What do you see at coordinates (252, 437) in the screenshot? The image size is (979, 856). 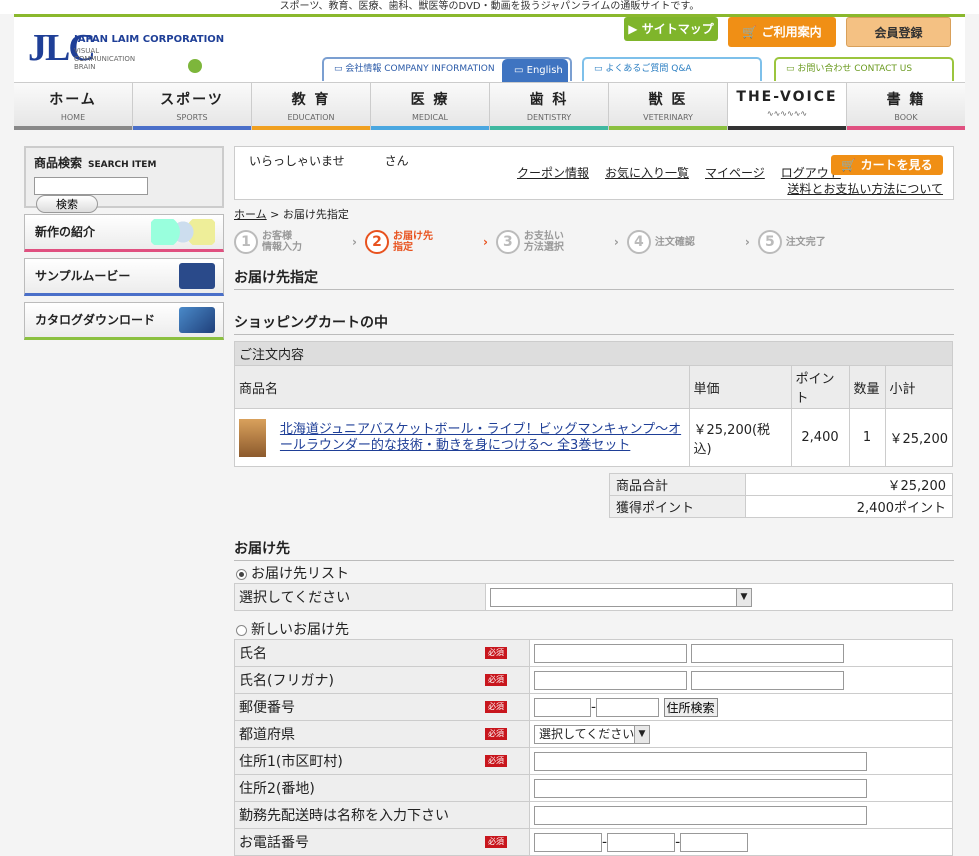 I see `product-thumbnail` at bounding box center [252, 437].